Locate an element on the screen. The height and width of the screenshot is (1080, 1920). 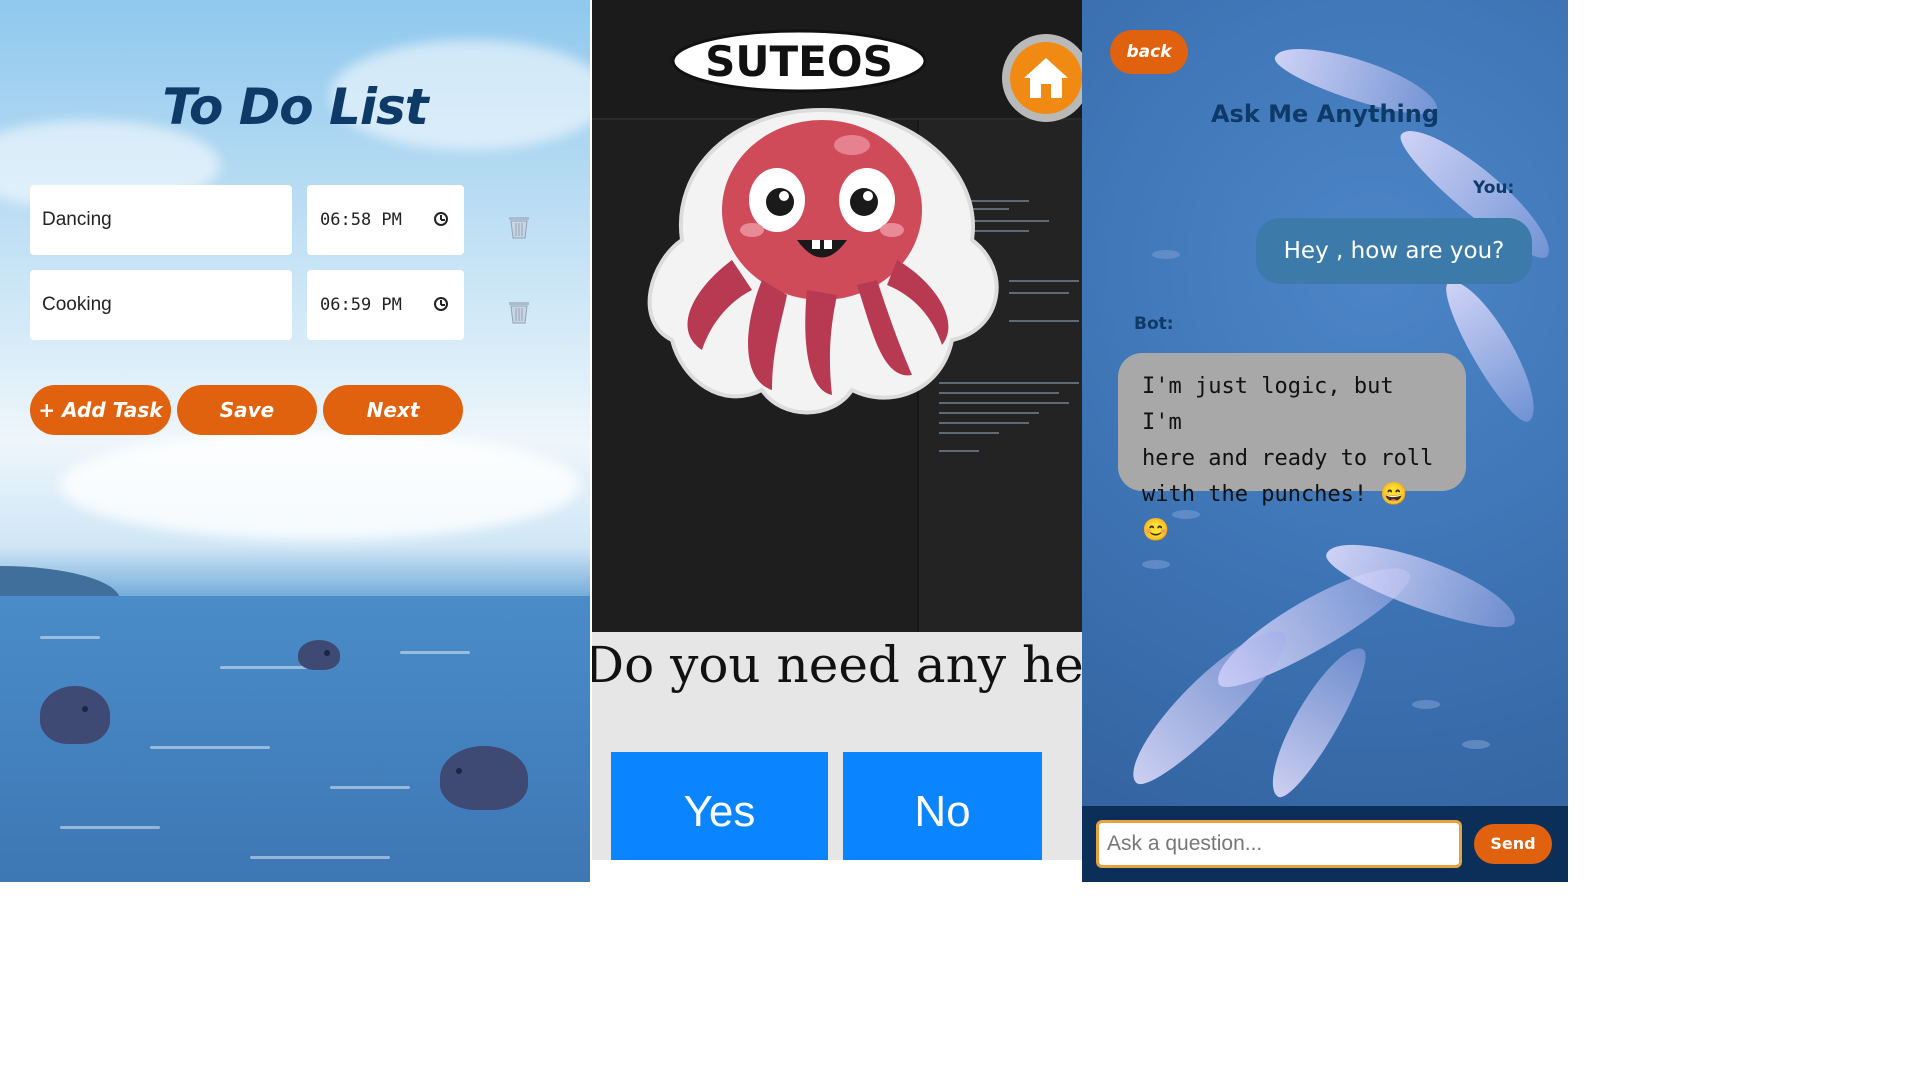
bot-label: Bot: is located at coordinates (1154, 324).